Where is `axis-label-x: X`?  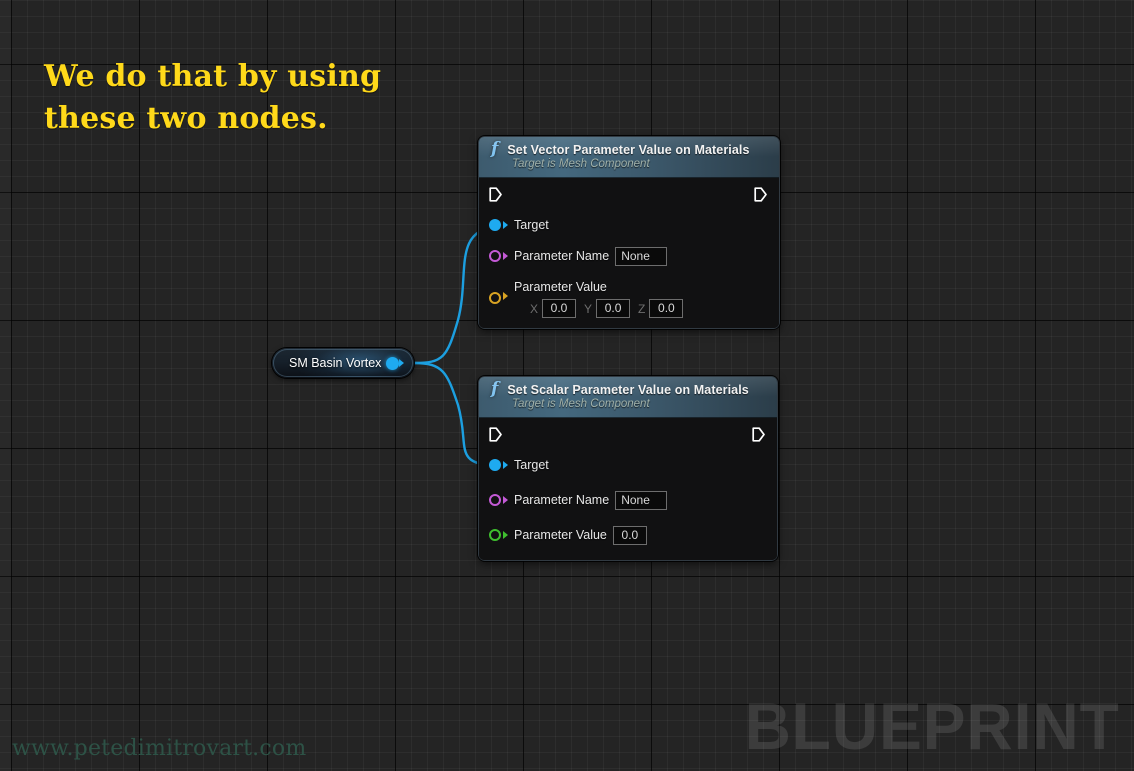 axis-label-x: X is located at coordinates (534, 308).